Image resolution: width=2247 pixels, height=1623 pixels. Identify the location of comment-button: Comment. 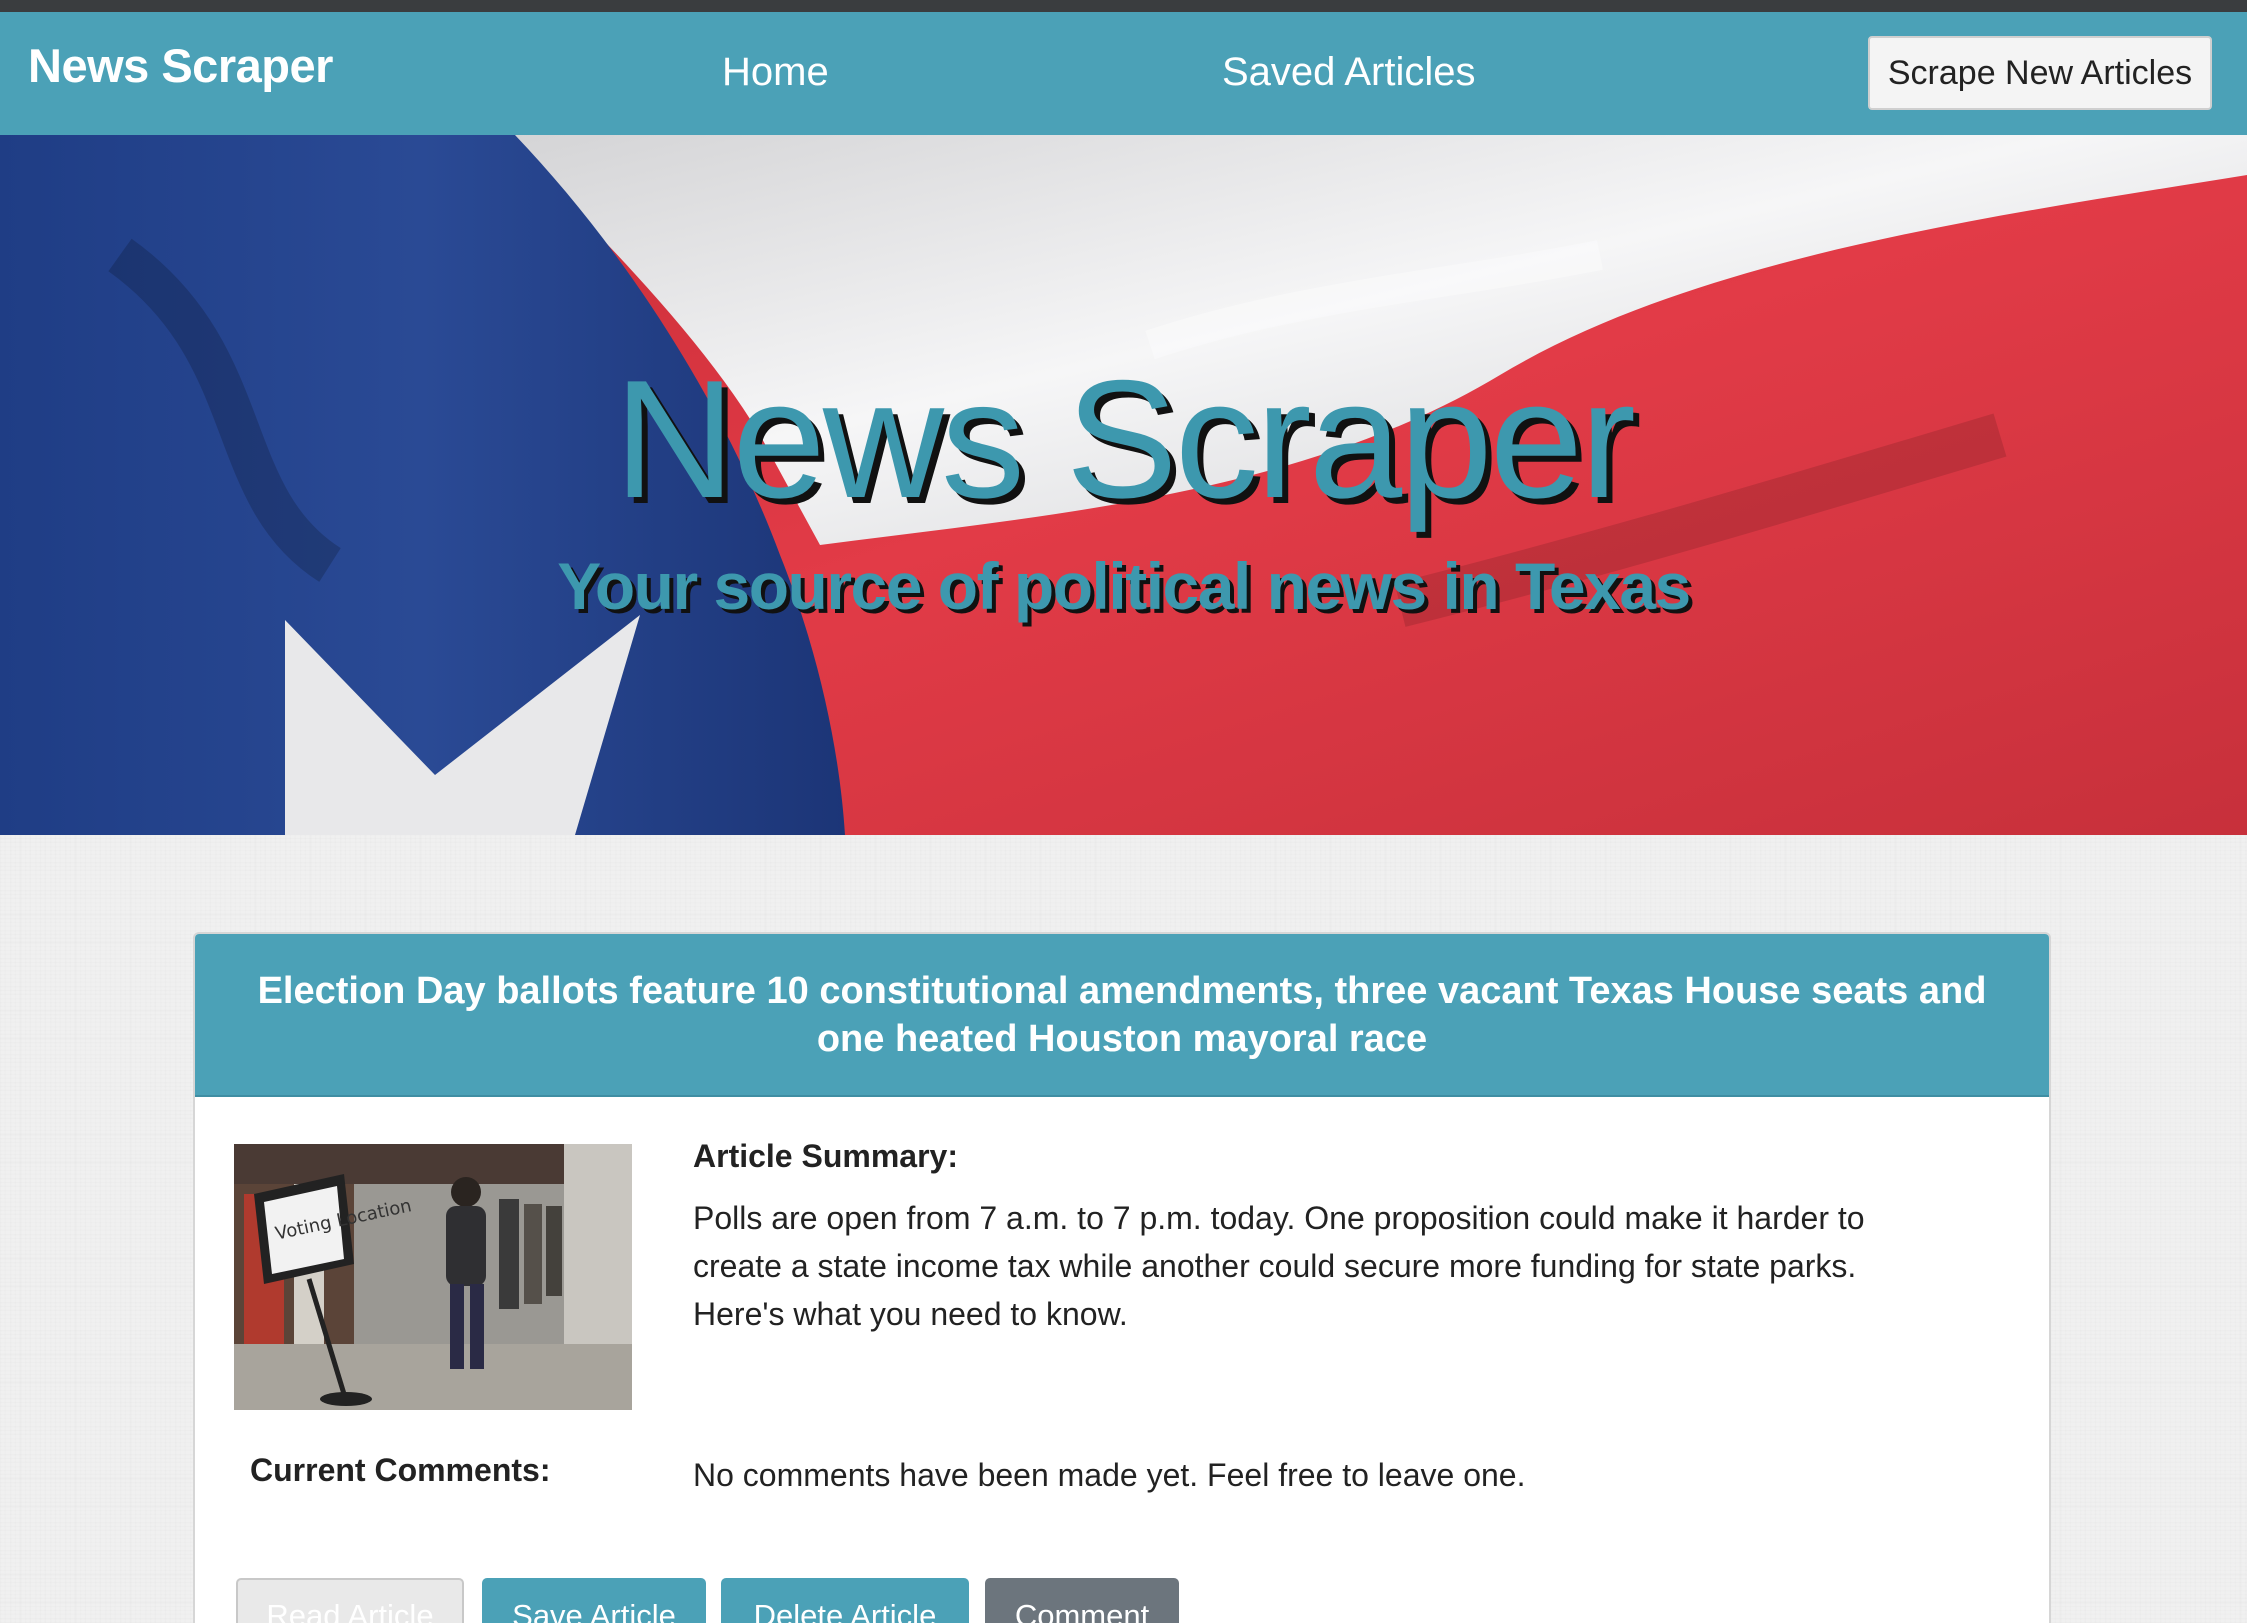
(1082, 1600).